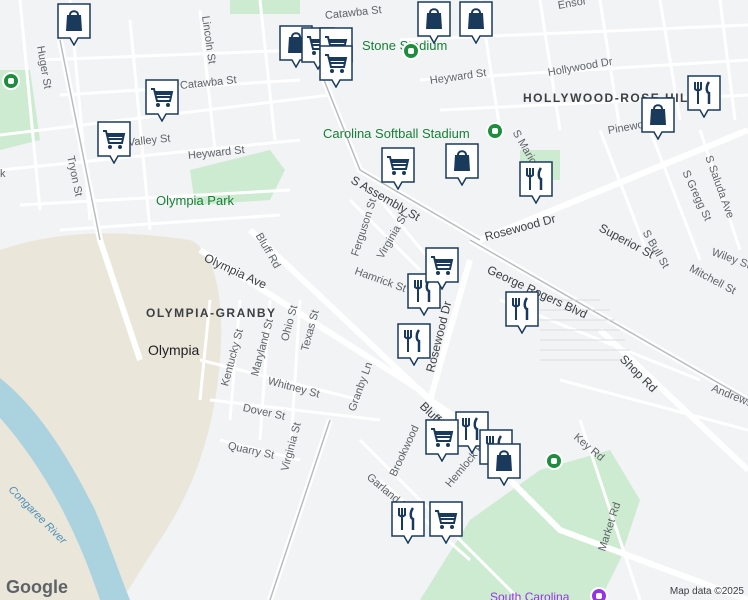 Image resolution: width=748 pixels, height=600 pixels. Describe the element at coordinates (174, 350) in the screenshot. I see `city-label: Olympia` at that location.